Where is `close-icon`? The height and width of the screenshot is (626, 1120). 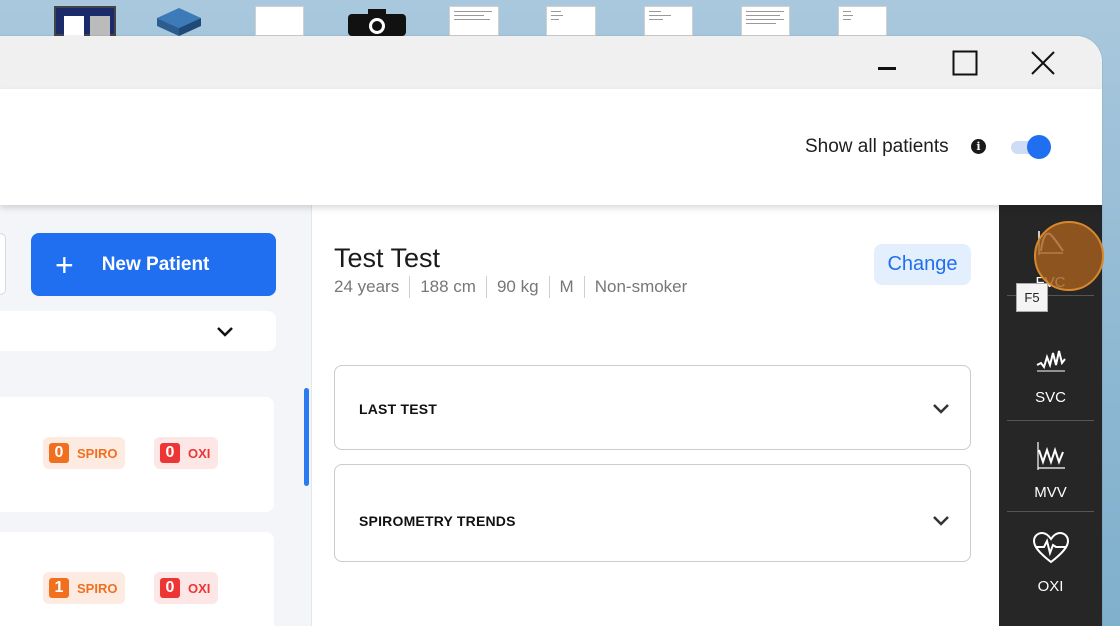 close-icon is located at coordinates (1043, 63).